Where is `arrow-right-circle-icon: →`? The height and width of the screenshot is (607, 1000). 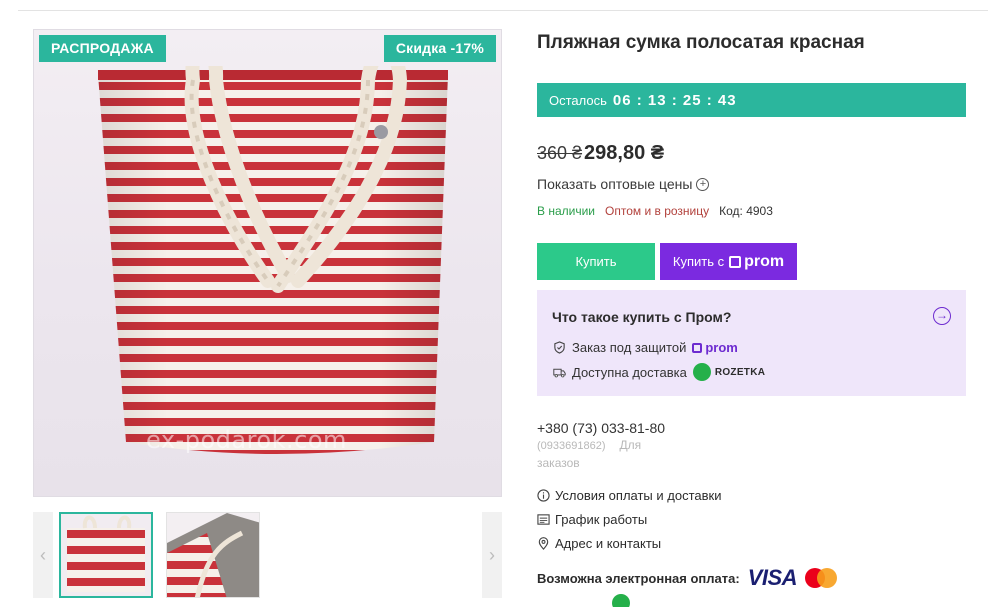
arrow-right-circle-icon: → is located at coordinates (942, 316).